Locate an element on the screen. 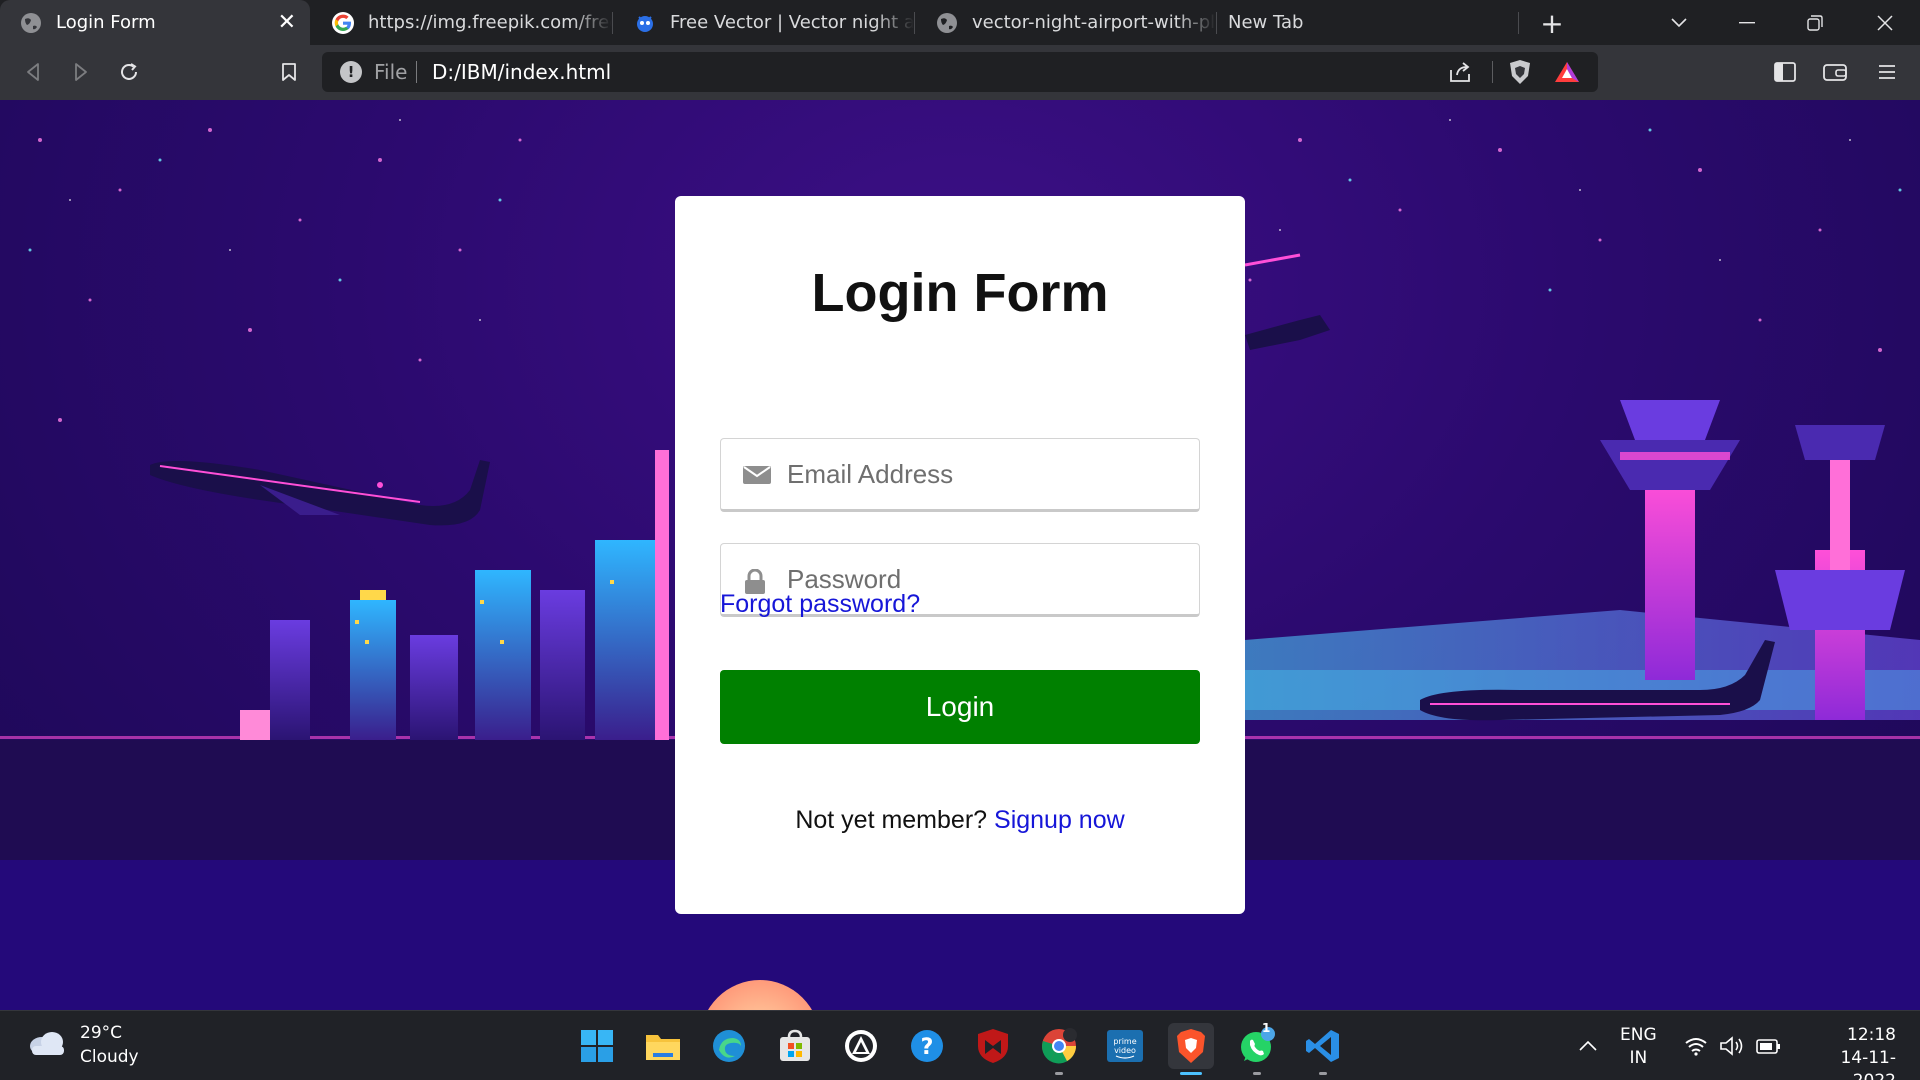 The width and height of the screenshot is (1920, 1080). wallet-button is located at coordinates (1835, 72).